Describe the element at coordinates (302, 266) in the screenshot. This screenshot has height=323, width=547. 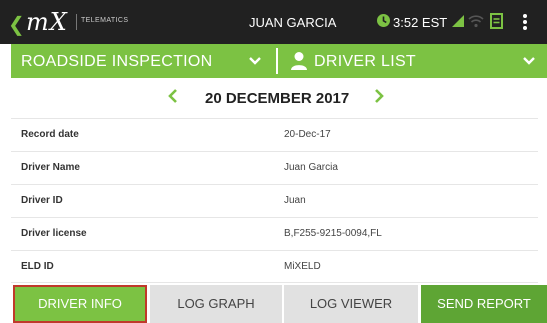
I see `row-value: MiXELD` at that location.